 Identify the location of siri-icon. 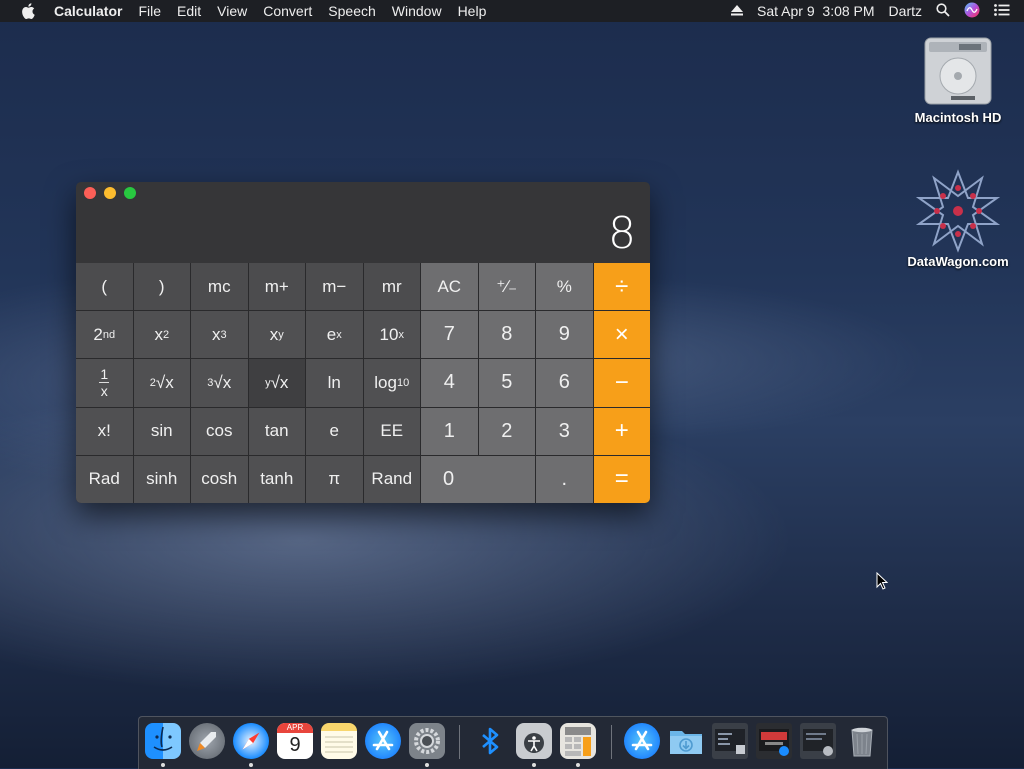
(972, 11).